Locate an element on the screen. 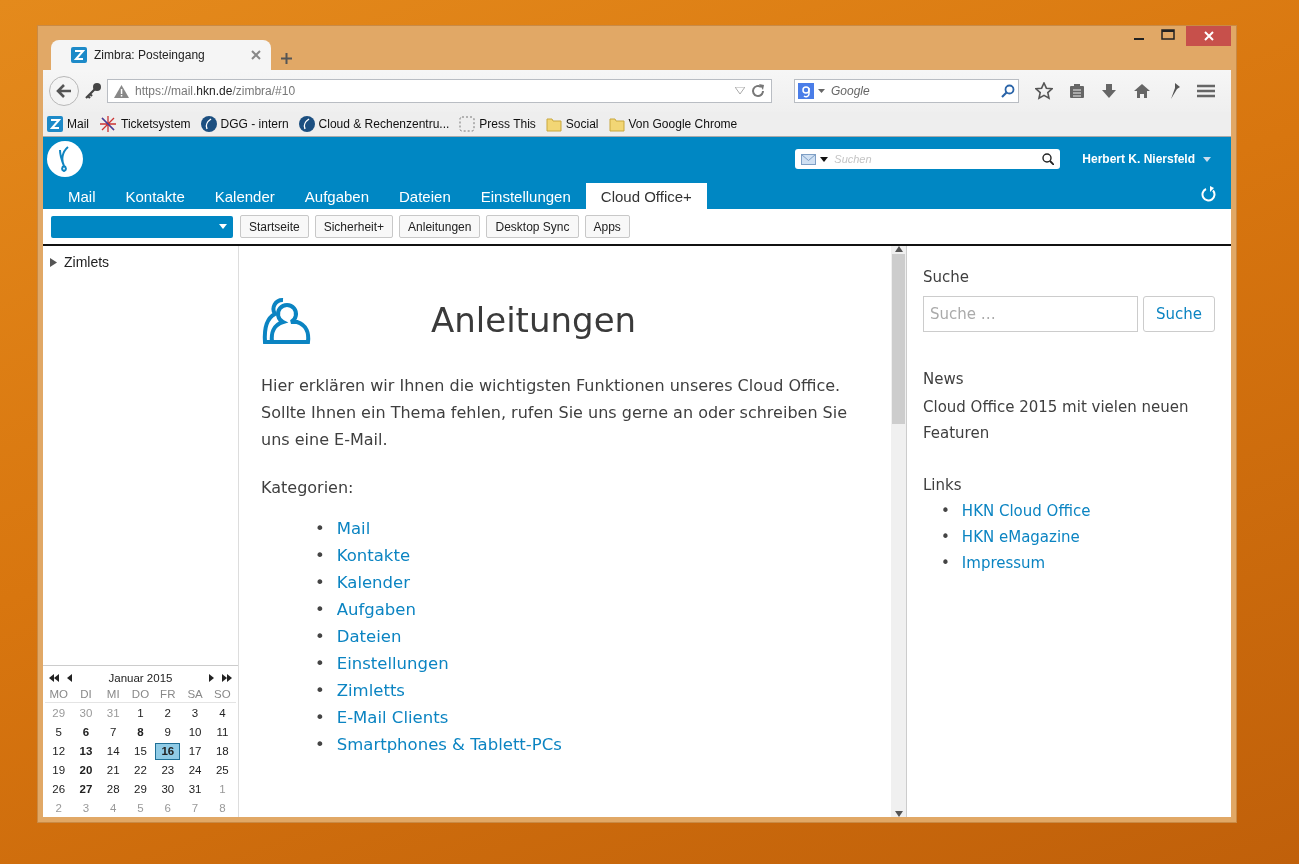 The height and width of the screenshot is (864, 1299). collapsed-triangle-icon is located at coordinates (53, 262).